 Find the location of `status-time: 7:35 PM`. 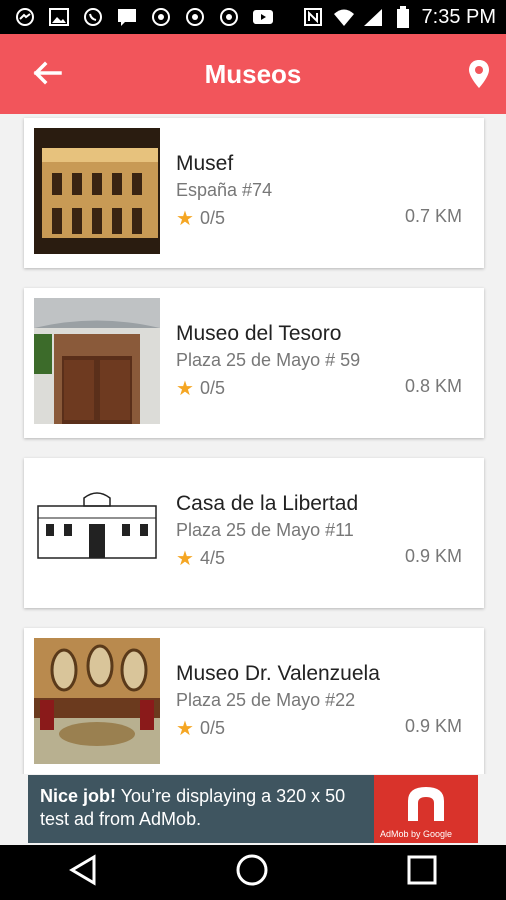

status-time: 7:35 PM is located at coordinates (458, 16).